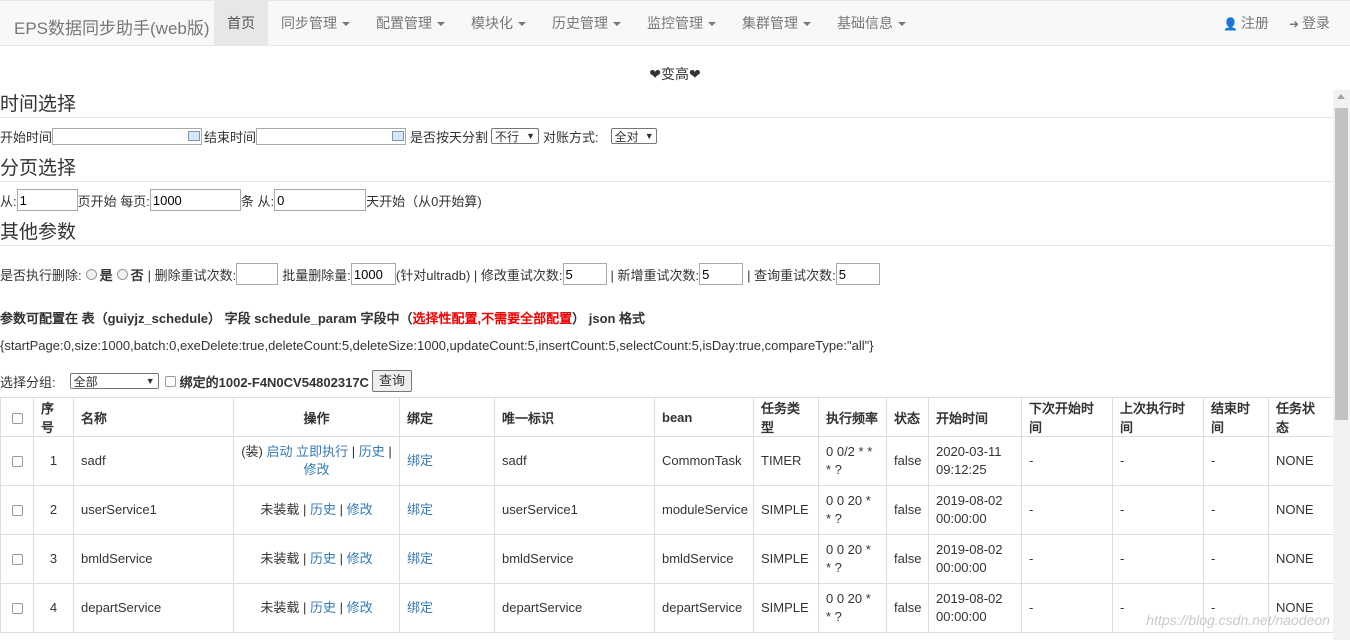  Describe the element at coordinates (721, 274) in the screenshot. I see `insert-retry-input` at that location.